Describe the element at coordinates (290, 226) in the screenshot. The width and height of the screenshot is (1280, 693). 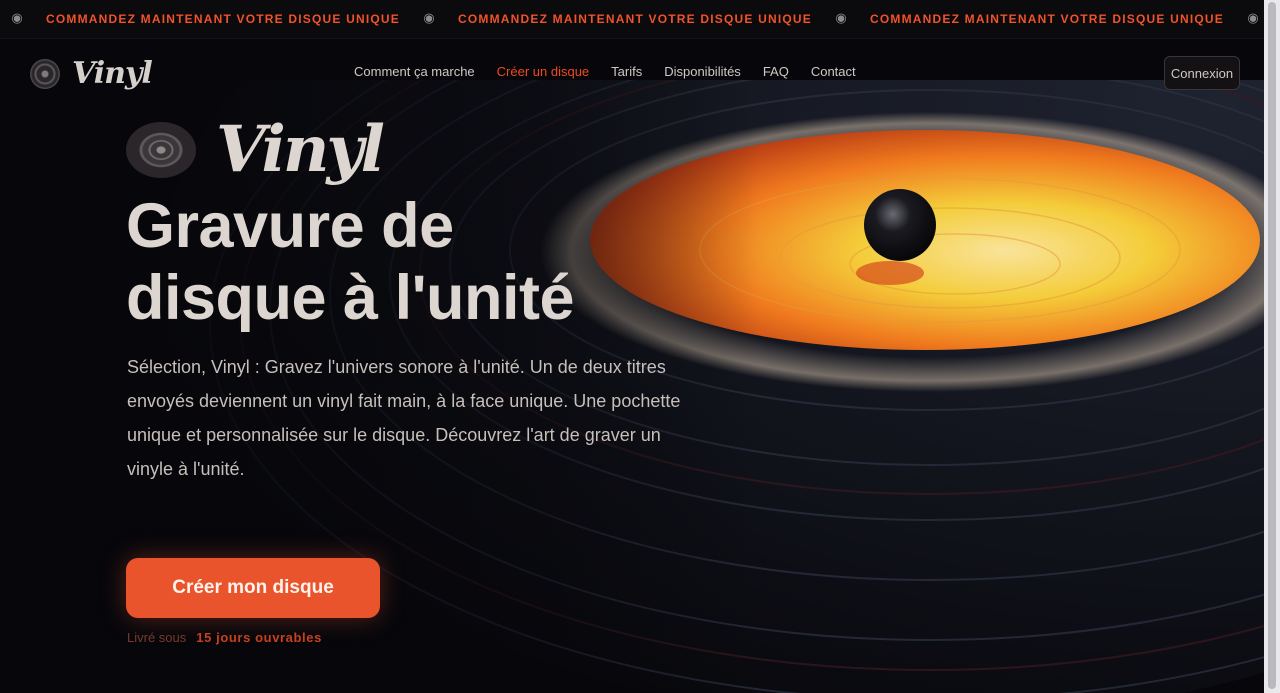
I see `title-line-1: Gravure de` at that location.